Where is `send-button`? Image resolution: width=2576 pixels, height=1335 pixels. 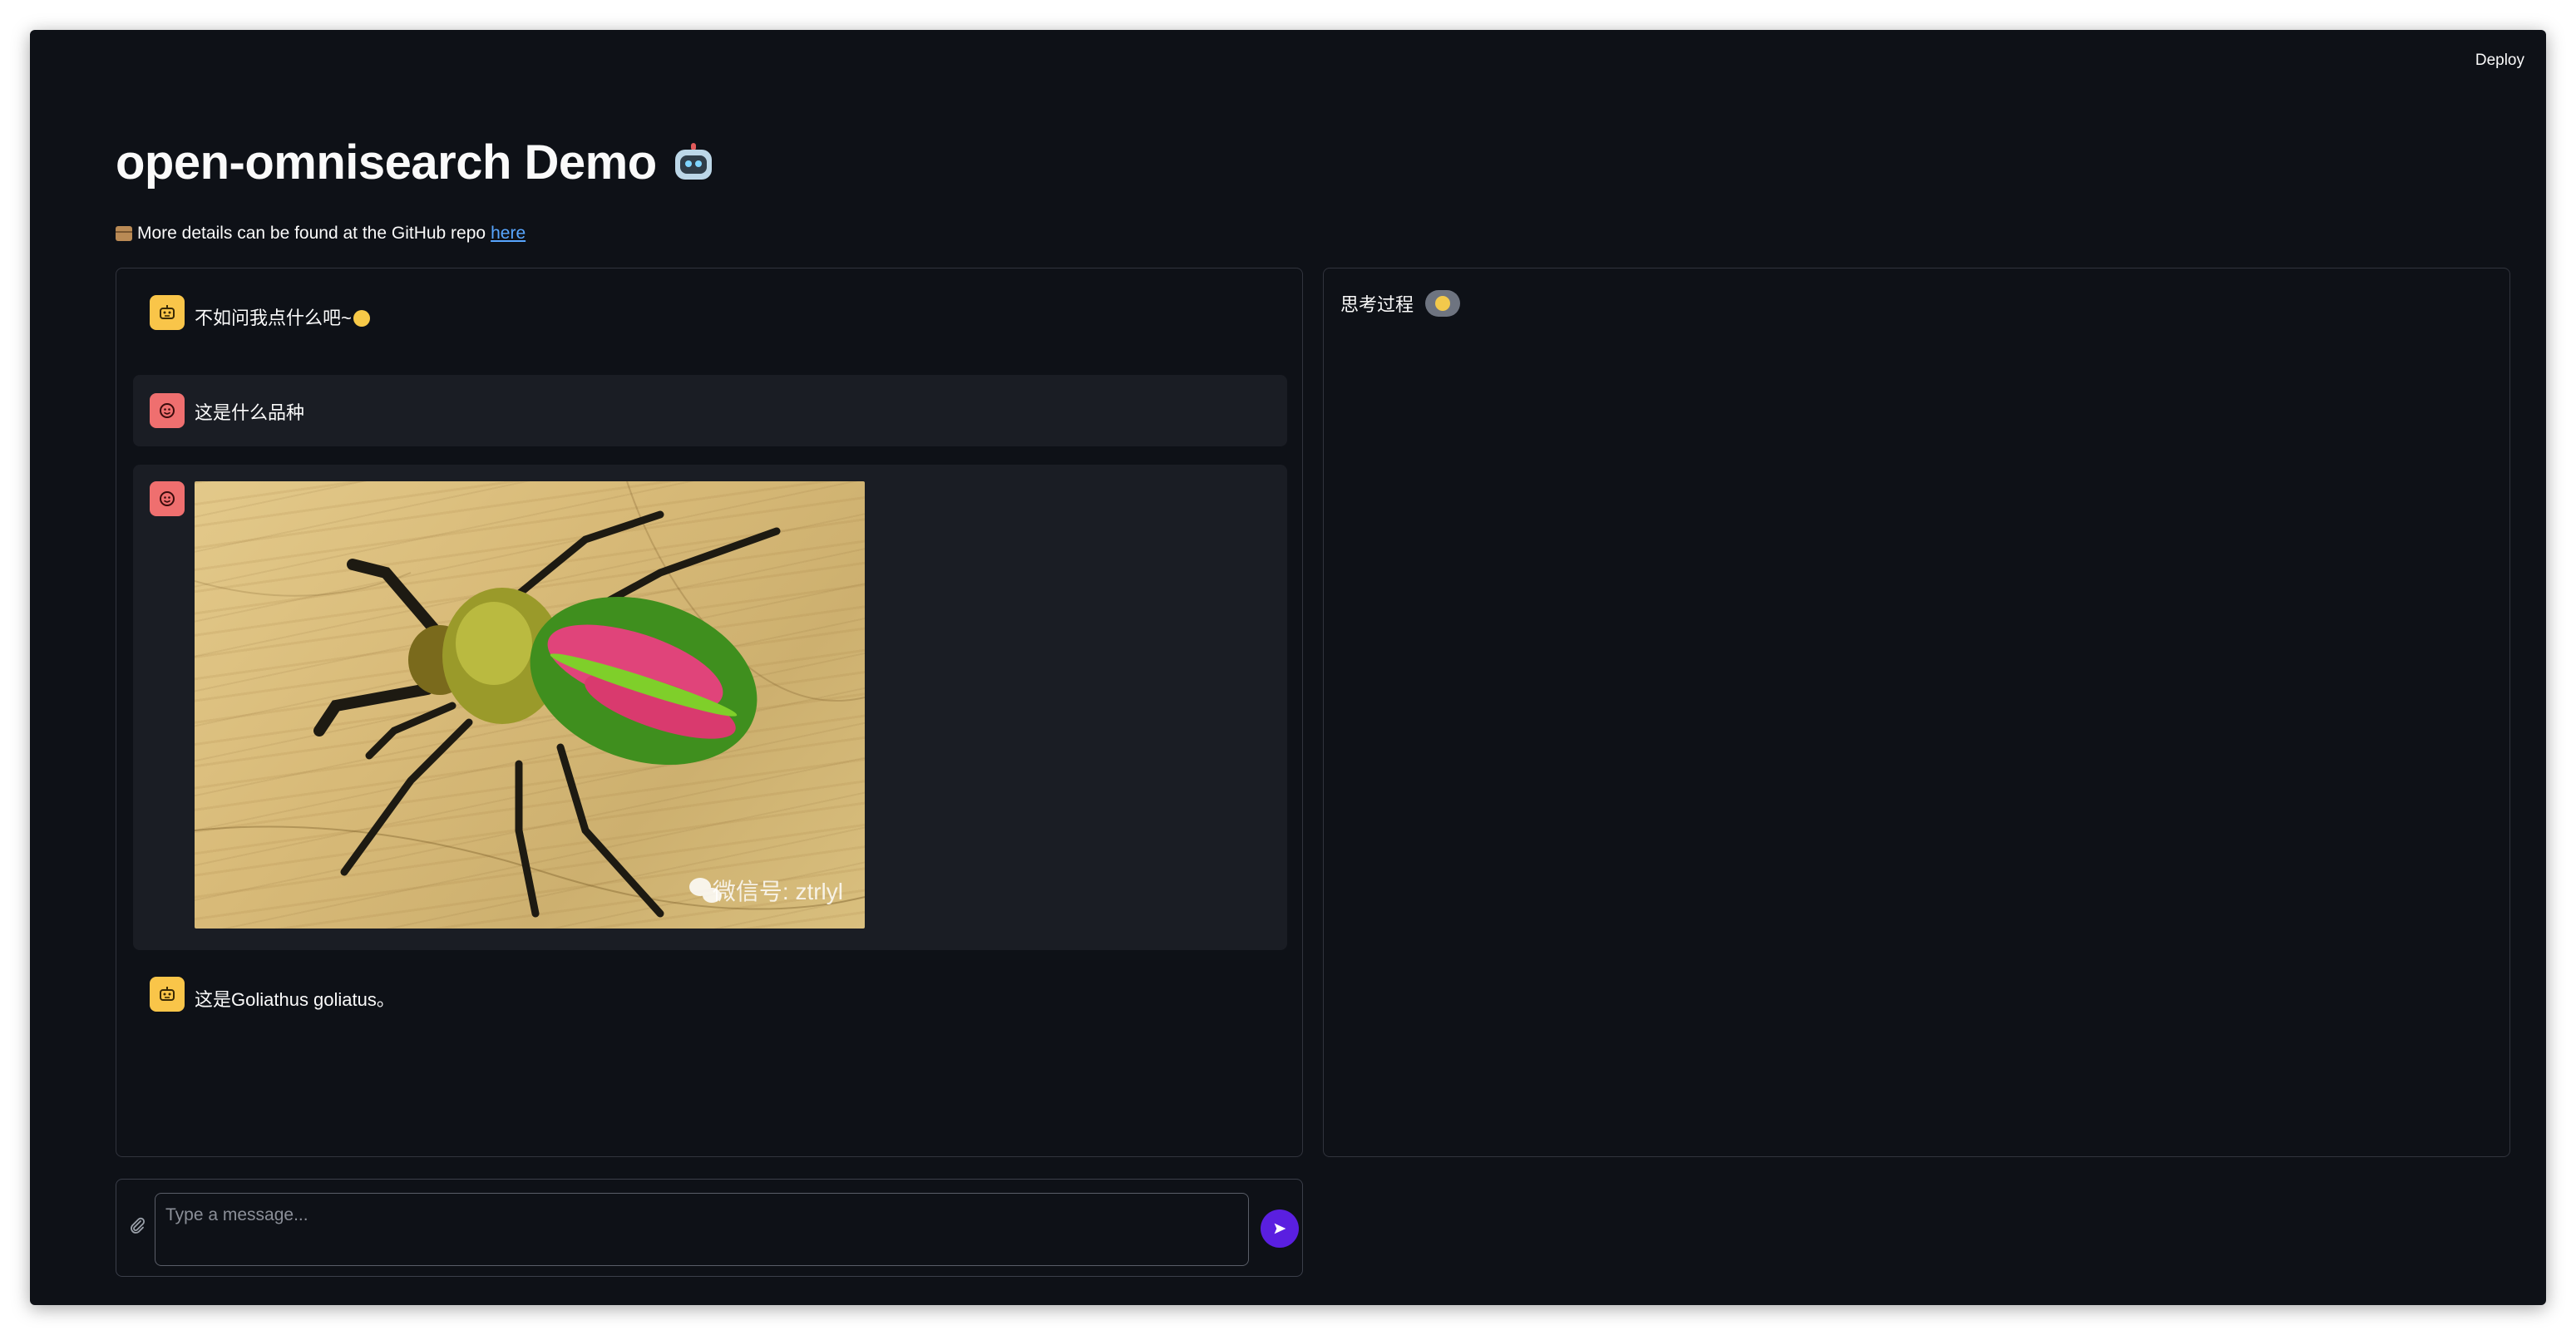 send-button is located at coordinates (1280, 1228).